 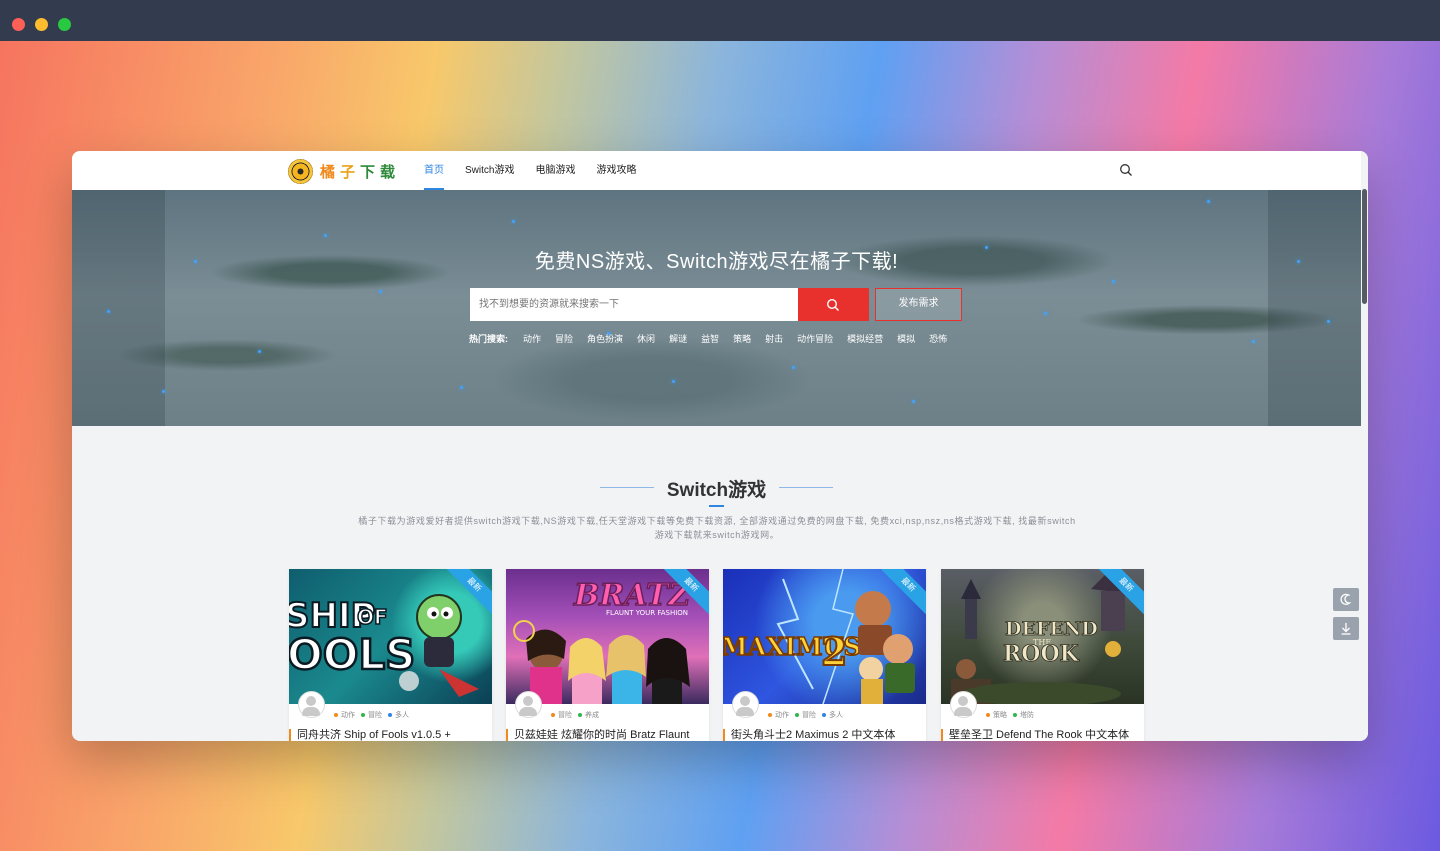 What do you see at coordinates (488, 339) in the screenshot?
I see `hot-search-label: 热门搜索:` at bounding box center [488, 339].